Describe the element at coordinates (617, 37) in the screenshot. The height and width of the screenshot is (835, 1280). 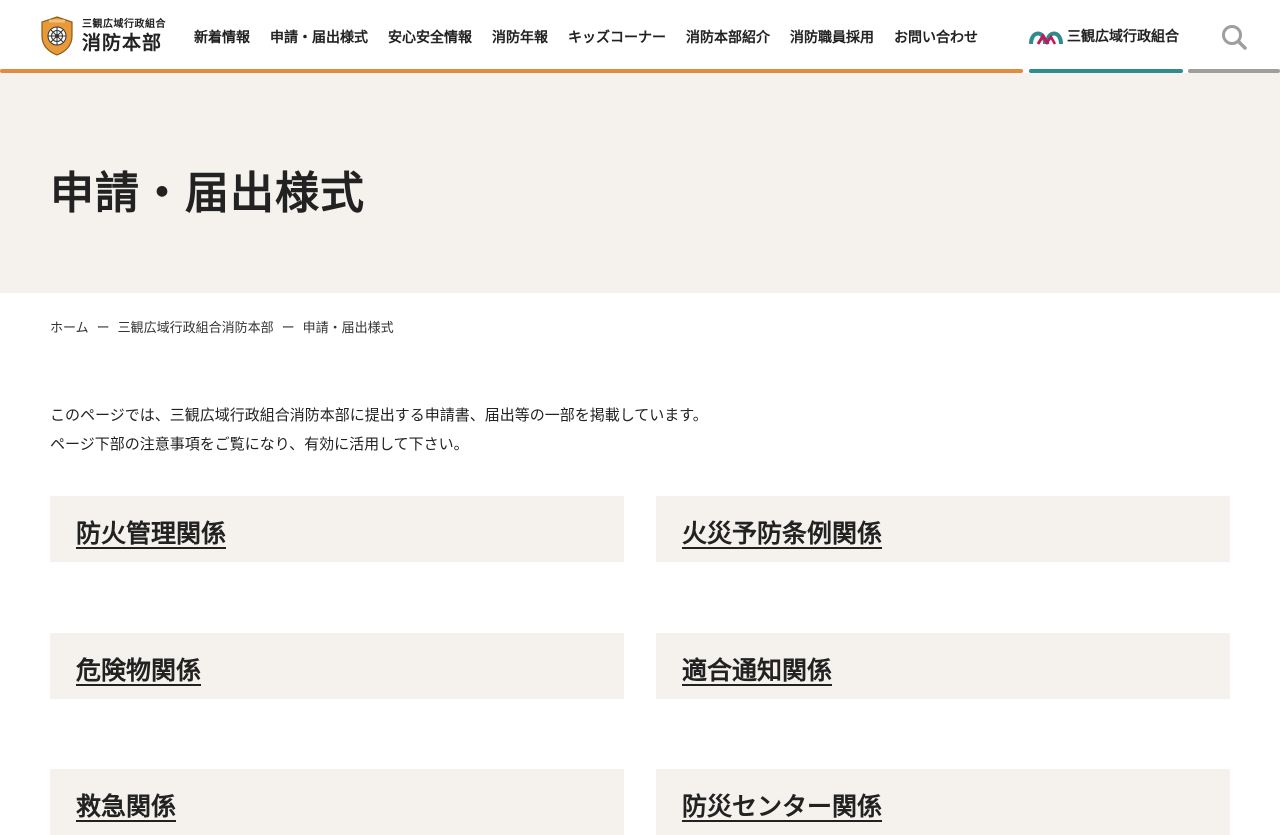
I see `nav-kids-corner: キッズコーナー` at that location.